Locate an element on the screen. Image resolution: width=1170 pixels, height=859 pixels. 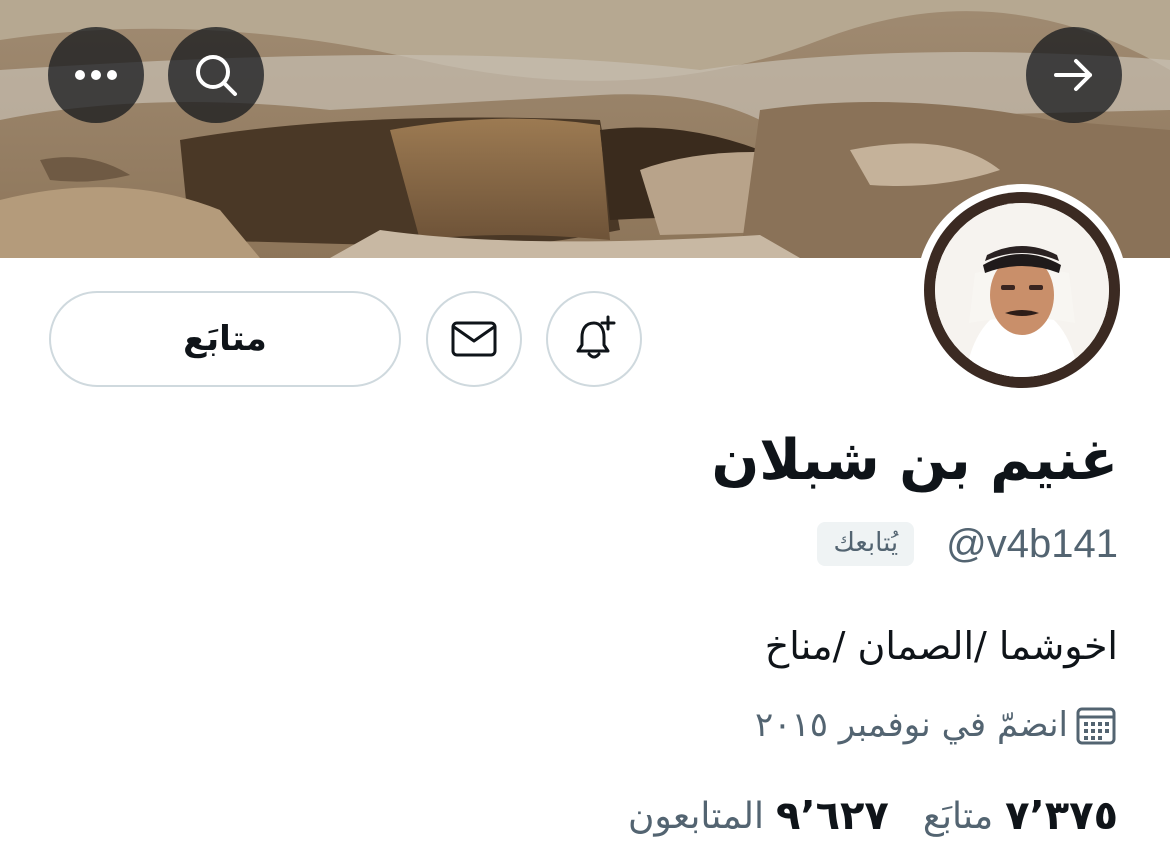
avatar-photo is located at coordinates (1022, 290).